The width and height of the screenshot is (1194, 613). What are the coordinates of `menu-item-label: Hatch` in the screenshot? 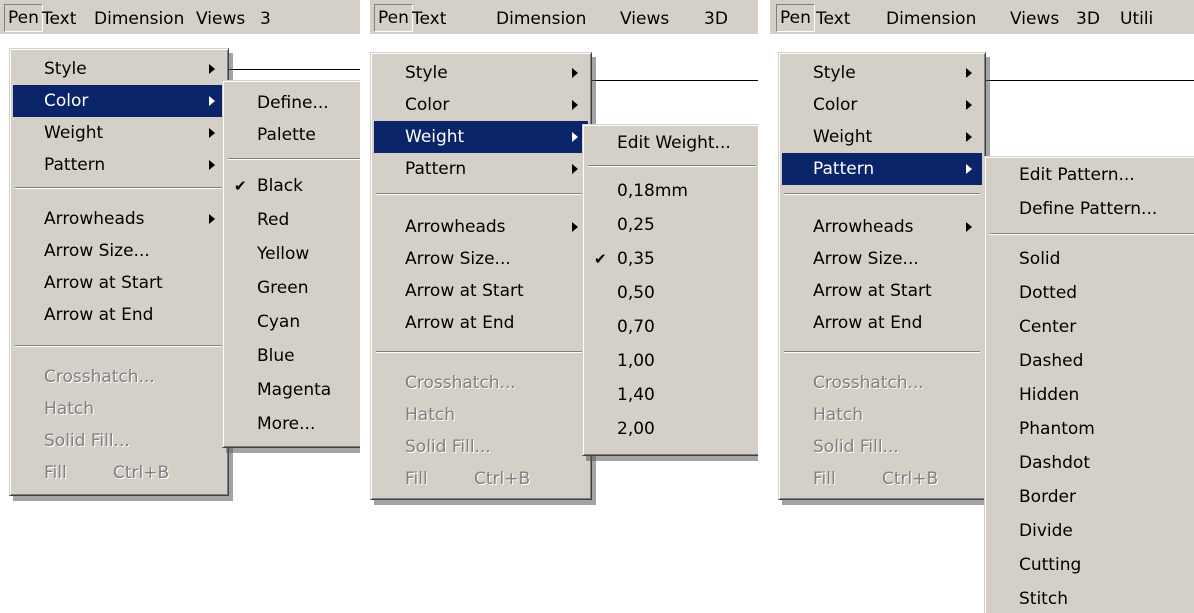 It's located at (430, 415).